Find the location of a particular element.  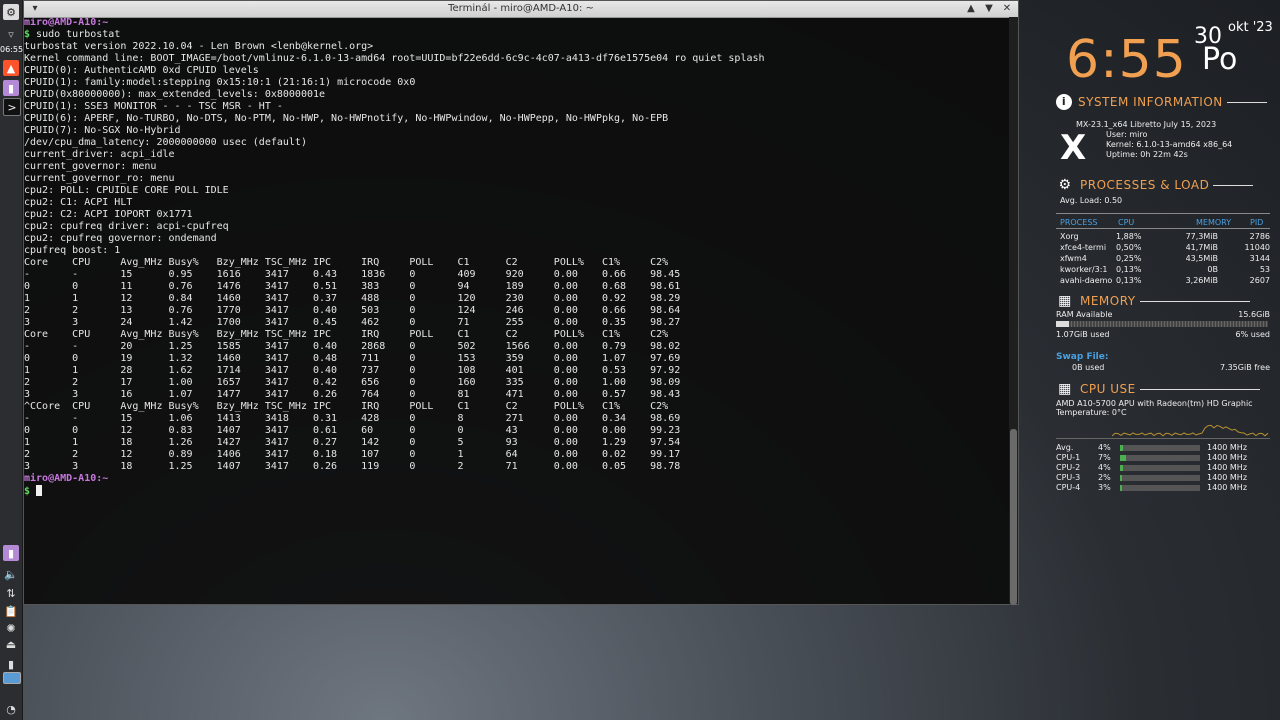

window-titlebar: ▾ Terminál - miro@AMD-A10: ~ ▲ ▼ ✕ is located at coordinates (521, 9).